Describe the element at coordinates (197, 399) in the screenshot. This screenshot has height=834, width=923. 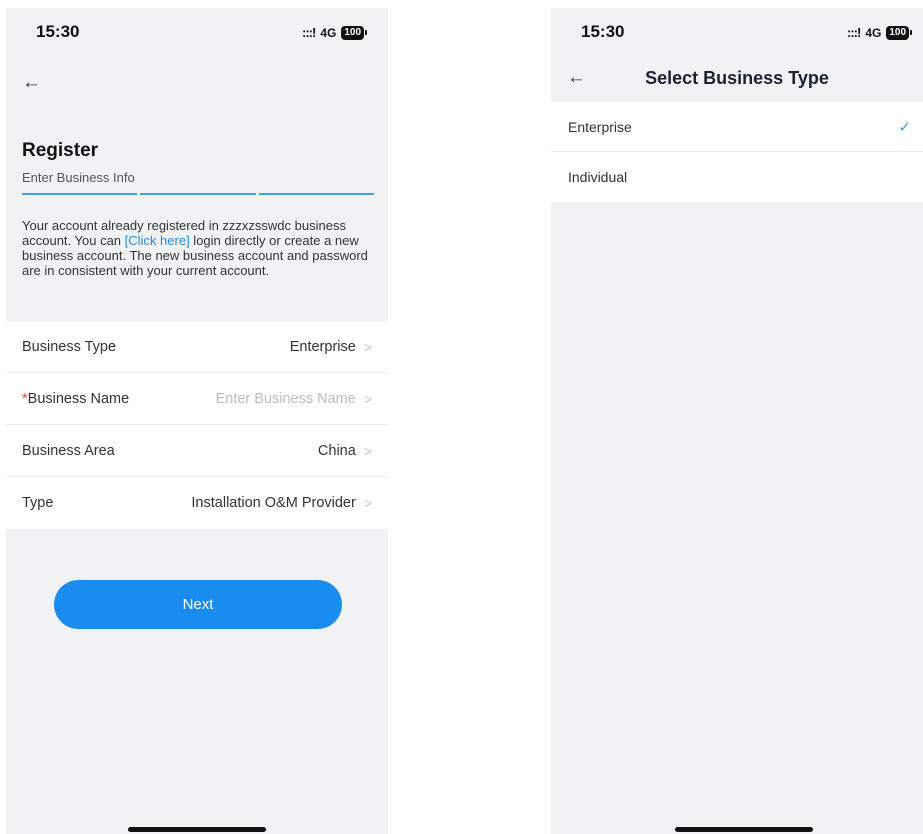
I see `business-name-row: *Business Name Enter Business Name >` at that location.